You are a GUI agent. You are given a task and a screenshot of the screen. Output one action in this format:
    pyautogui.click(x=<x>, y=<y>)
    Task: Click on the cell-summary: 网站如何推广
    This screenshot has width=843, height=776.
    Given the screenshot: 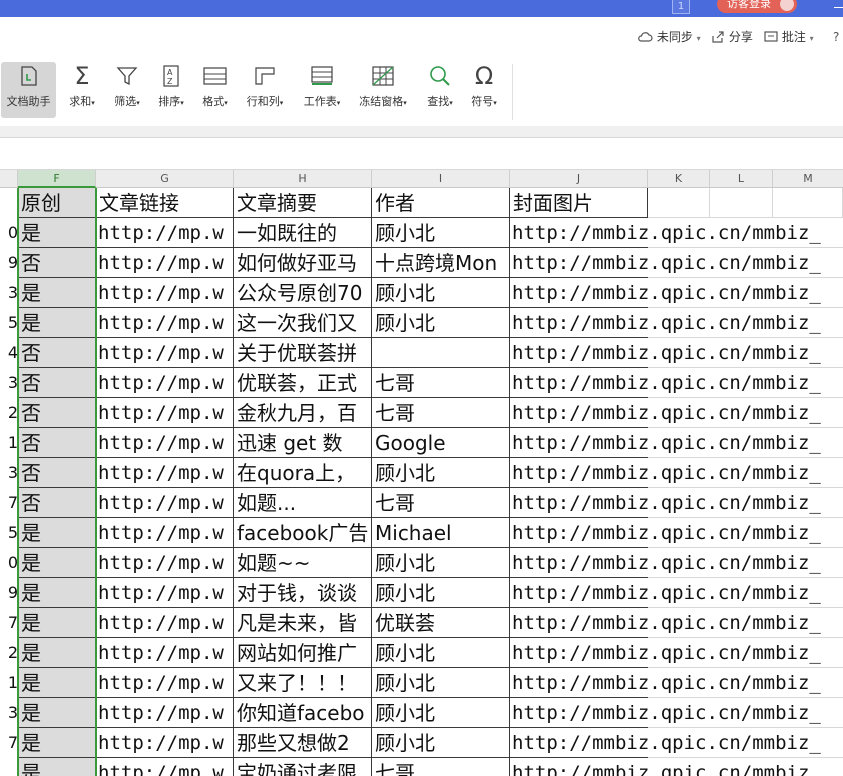 What is the action you would take?
    pyautogui.click(x=303, y=653)
    